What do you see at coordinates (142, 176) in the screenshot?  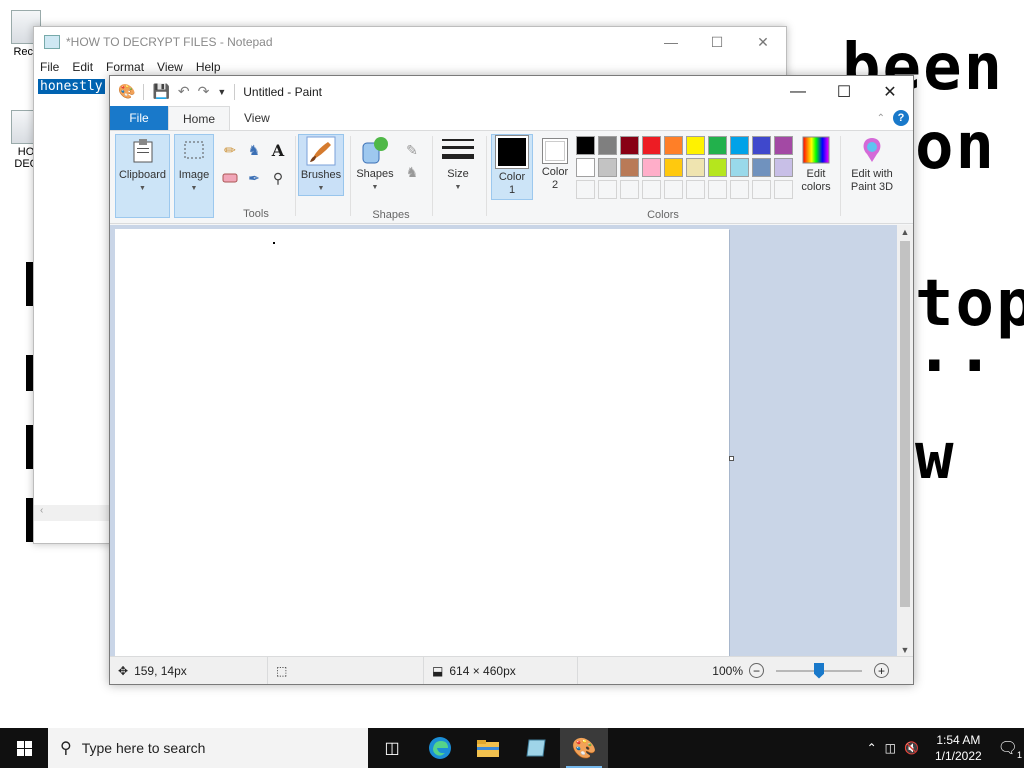 I see `clipboard-button: Clipboard ▼` at bounding box center [142, 176].